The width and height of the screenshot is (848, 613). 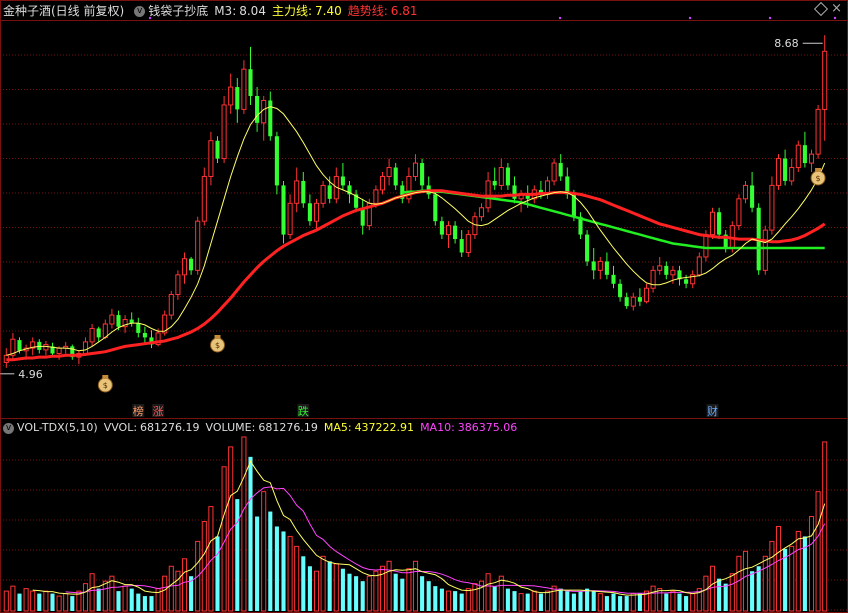 I want to click on close-icon: ×, so click(x=836, y=8).